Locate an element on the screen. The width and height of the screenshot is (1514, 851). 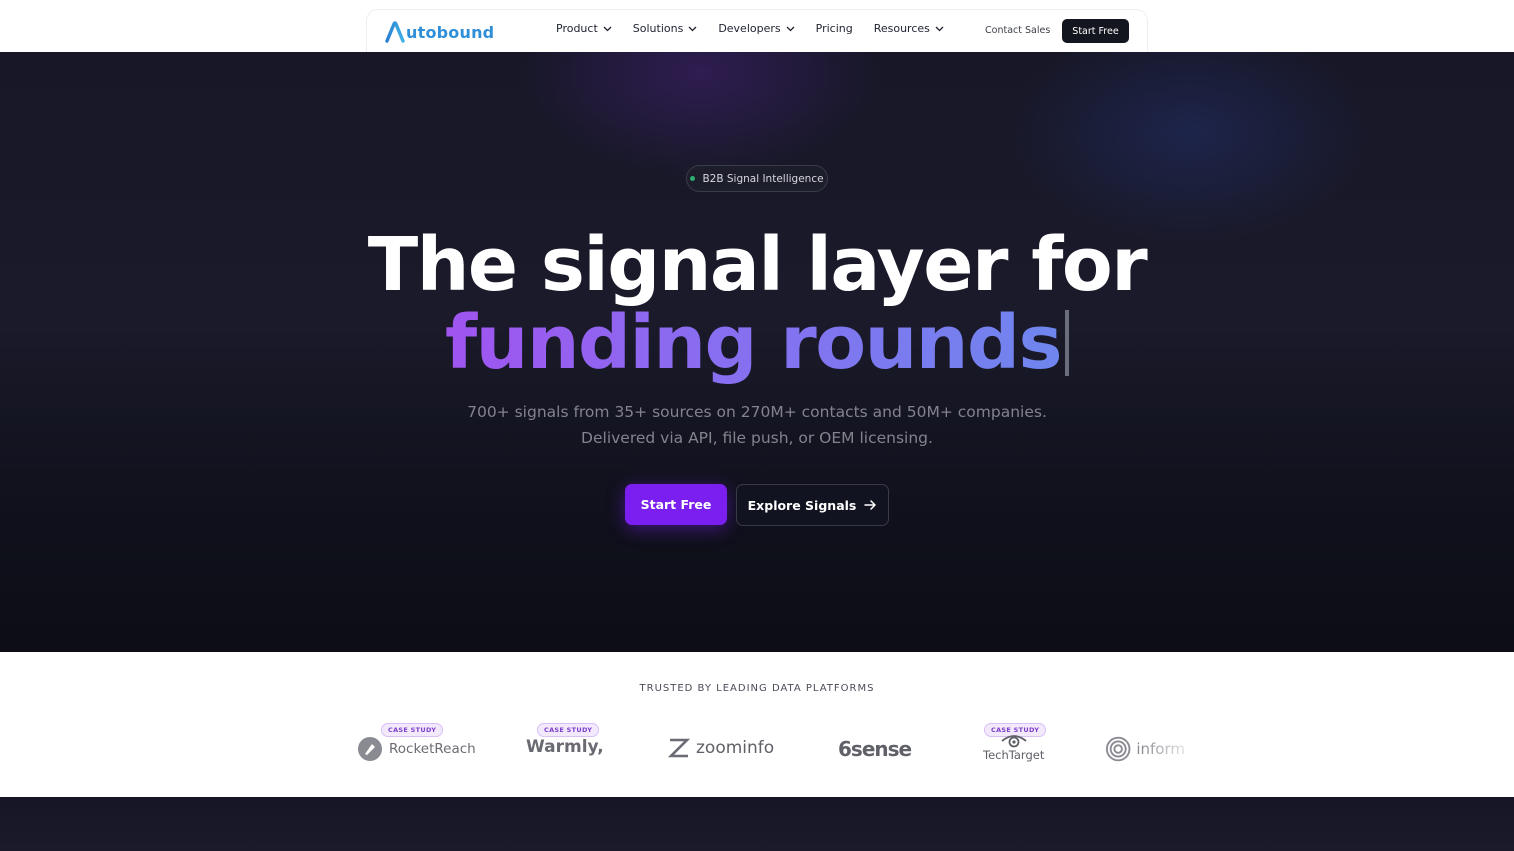
nav-item-solutions: Solutions is located at coordinates (665, 28).